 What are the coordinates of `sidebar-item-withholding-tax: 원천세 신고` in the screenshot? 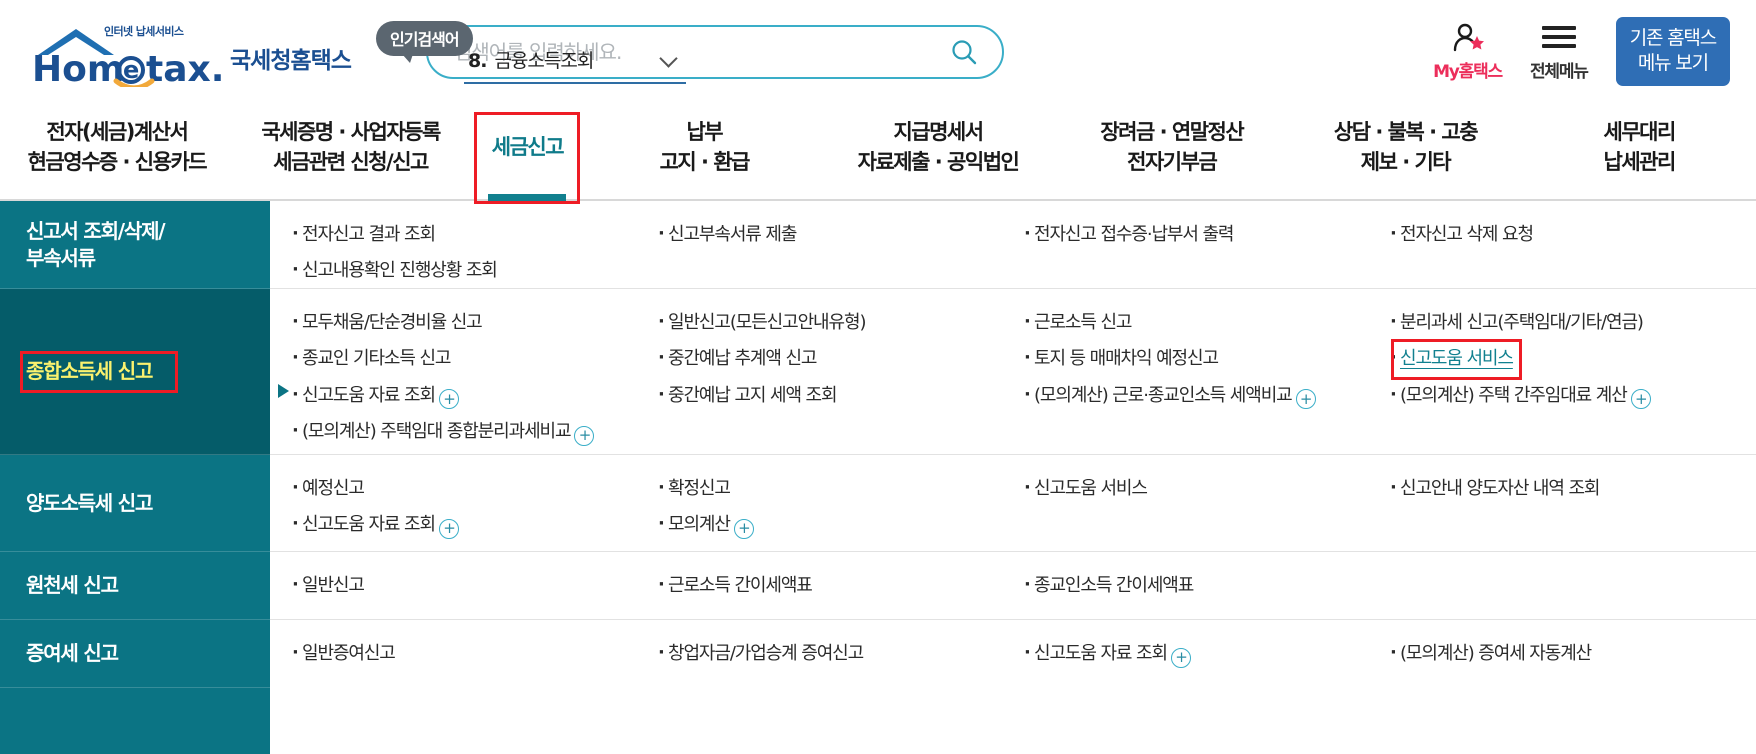 It's located at (135, 586).